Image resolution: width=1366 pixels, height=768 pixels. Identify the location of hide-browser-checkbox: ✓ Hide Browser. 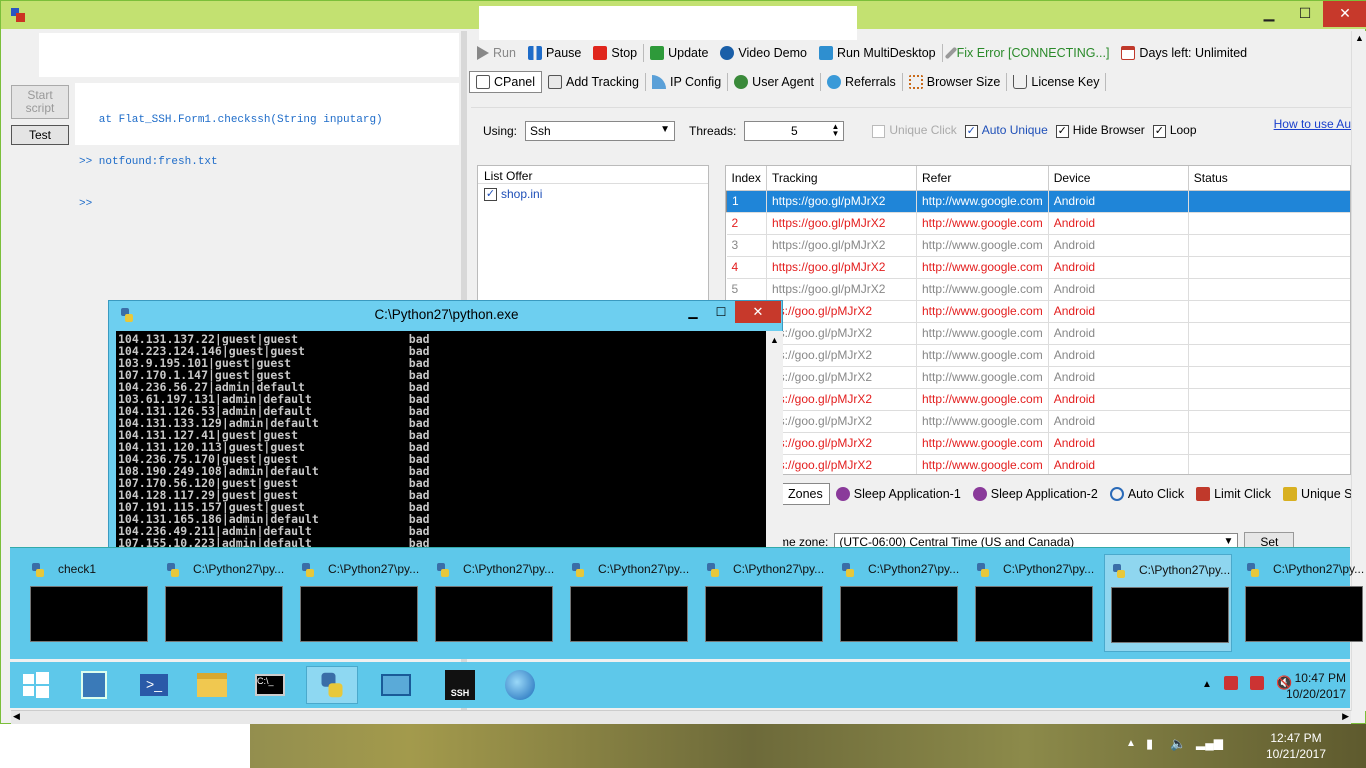
(1100, 130).